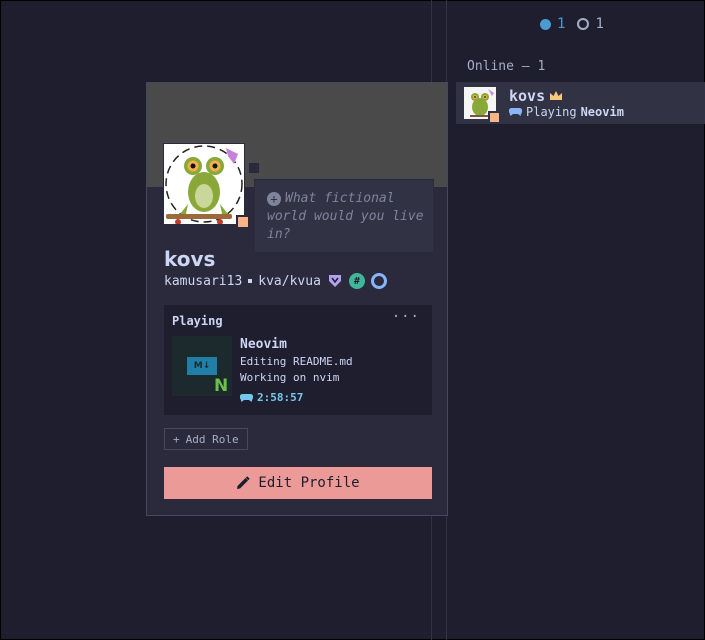 The width and height of the screenshot is (705, 640). I want to click on add-role-button: + Add Role, so click(206, 439).